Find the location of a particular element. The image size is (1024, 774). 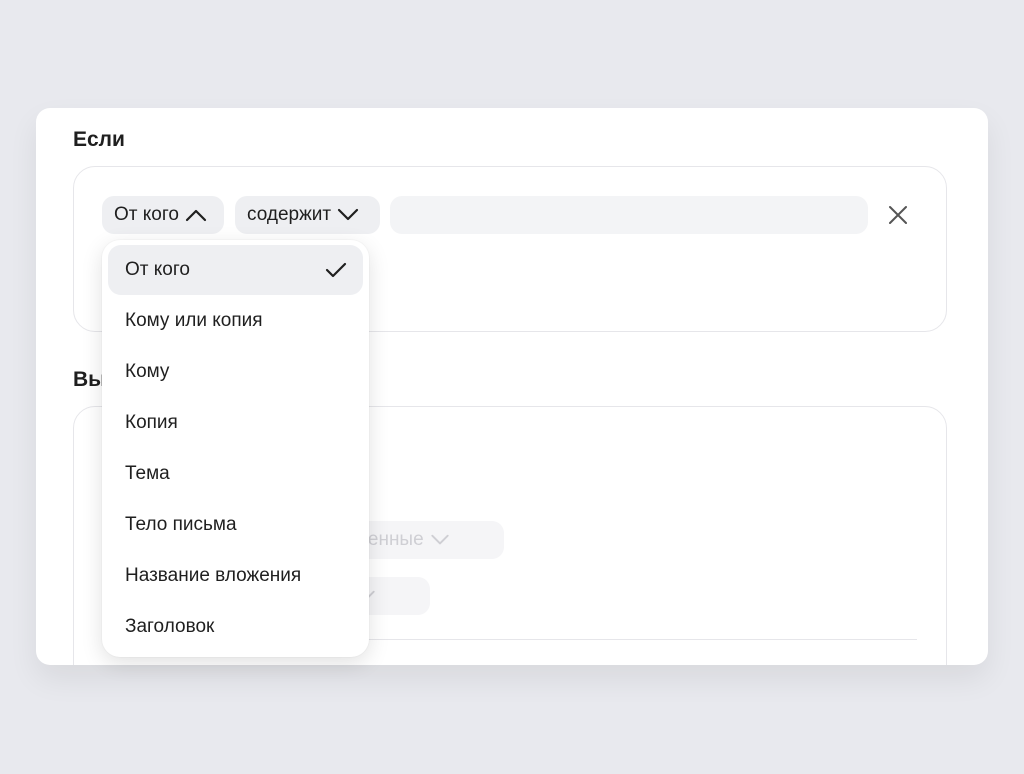

dropdown-item-label: Кому или копия is located at coordinates (194, 320).